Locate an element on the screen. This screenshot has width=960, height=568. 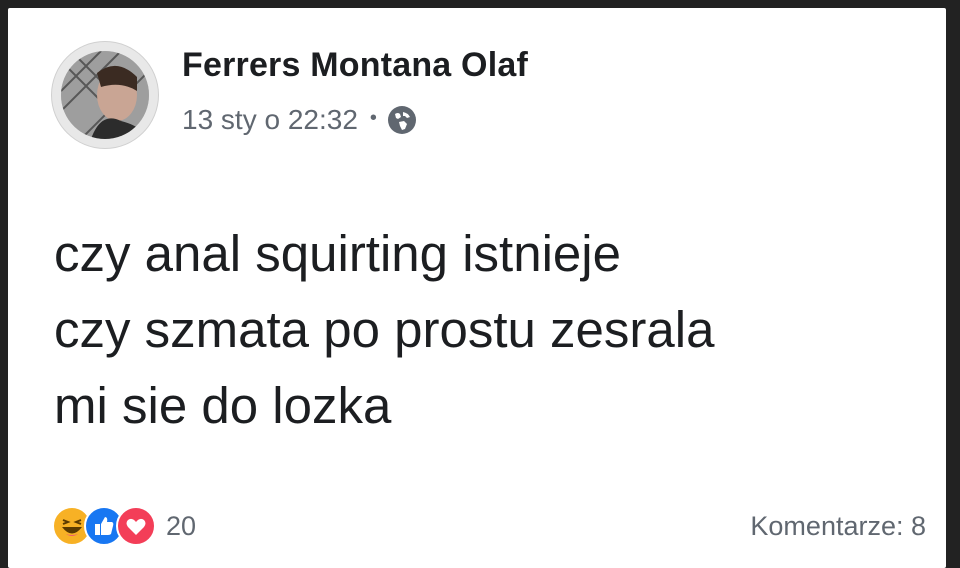
post-meta: 13 sty o 22:32 • is located at coordinates (299, 120).